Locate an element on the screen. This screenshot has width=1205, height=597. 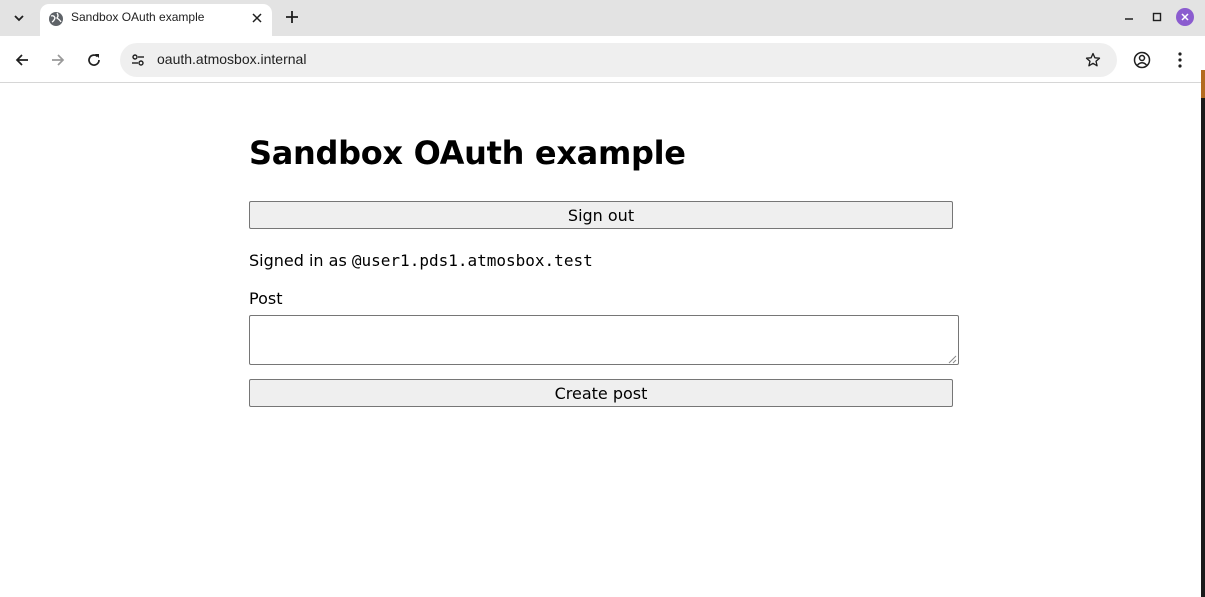
tab-close-button is located at coordinates (257, 18).